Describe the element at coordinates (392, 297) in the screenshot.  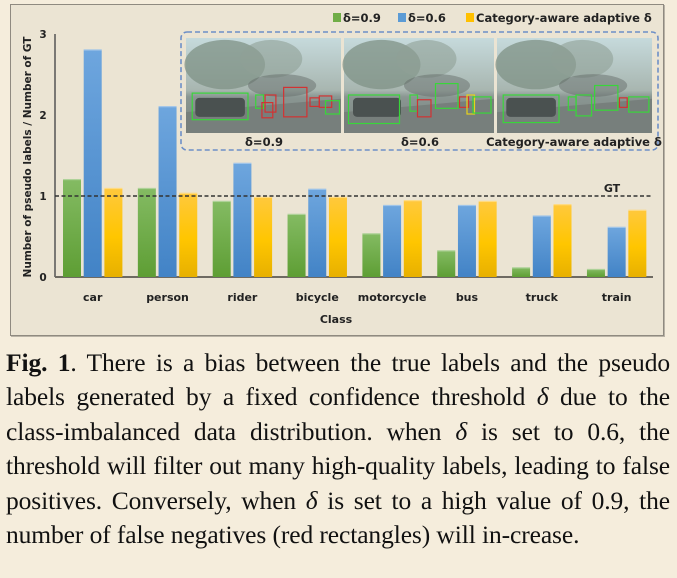
I see `x-tick-label: motorcycle` at that location.